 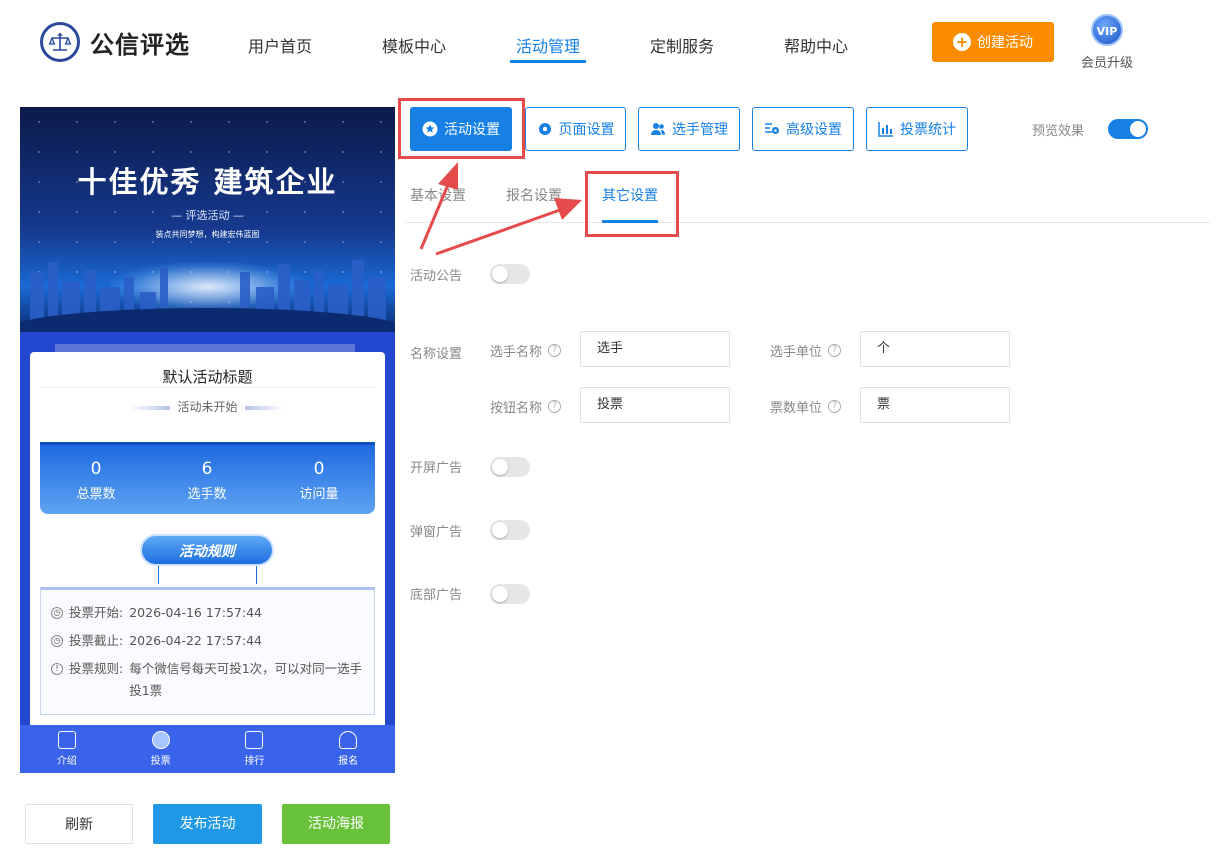 What do you see at coordinates (1005, 43) in the screenshot?
I see `create-activity-label: 创建活动` at bounding box center [1005, 43].